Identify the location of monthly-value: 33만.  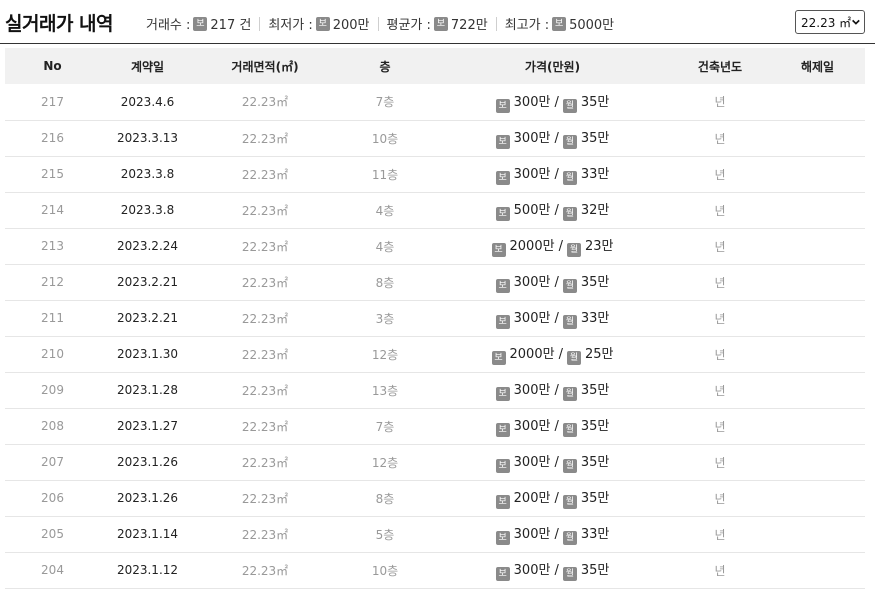
(595, 318).